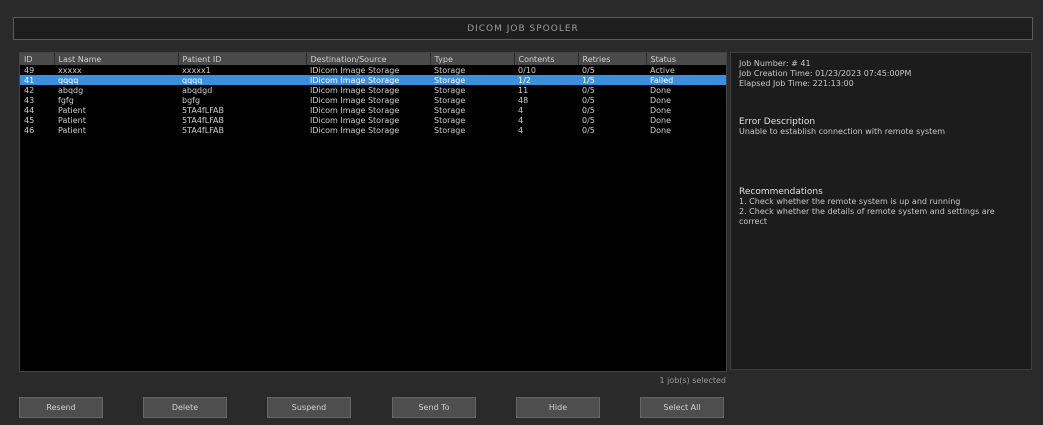 The height and width of the screenshot is (425, 1043). I want to click on send-to-button: Send To, so click(434, 407).